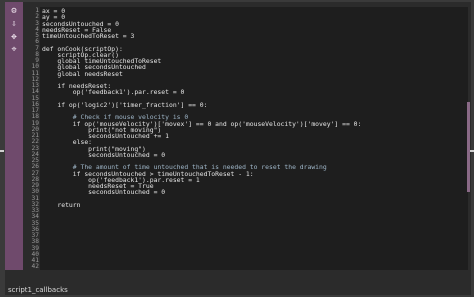  What do you see at coordinates (14, 24) in the screenshot?
I see `arrow-down-icon: ⇩` at bounding box center [14, 24].